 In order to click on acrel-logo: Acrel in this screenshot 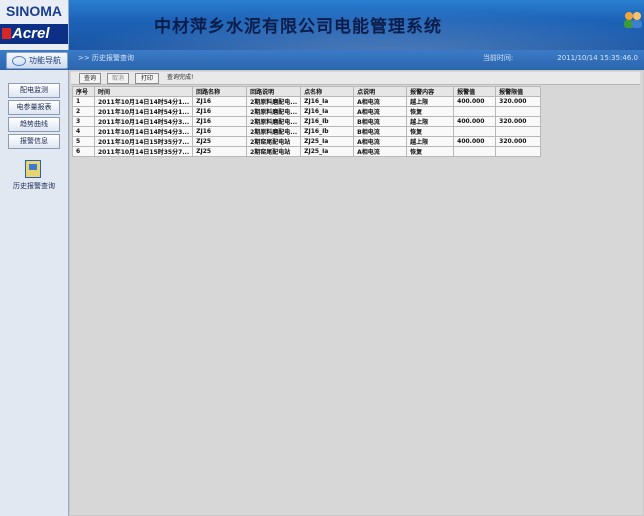, I will do `click(34, 34)`.